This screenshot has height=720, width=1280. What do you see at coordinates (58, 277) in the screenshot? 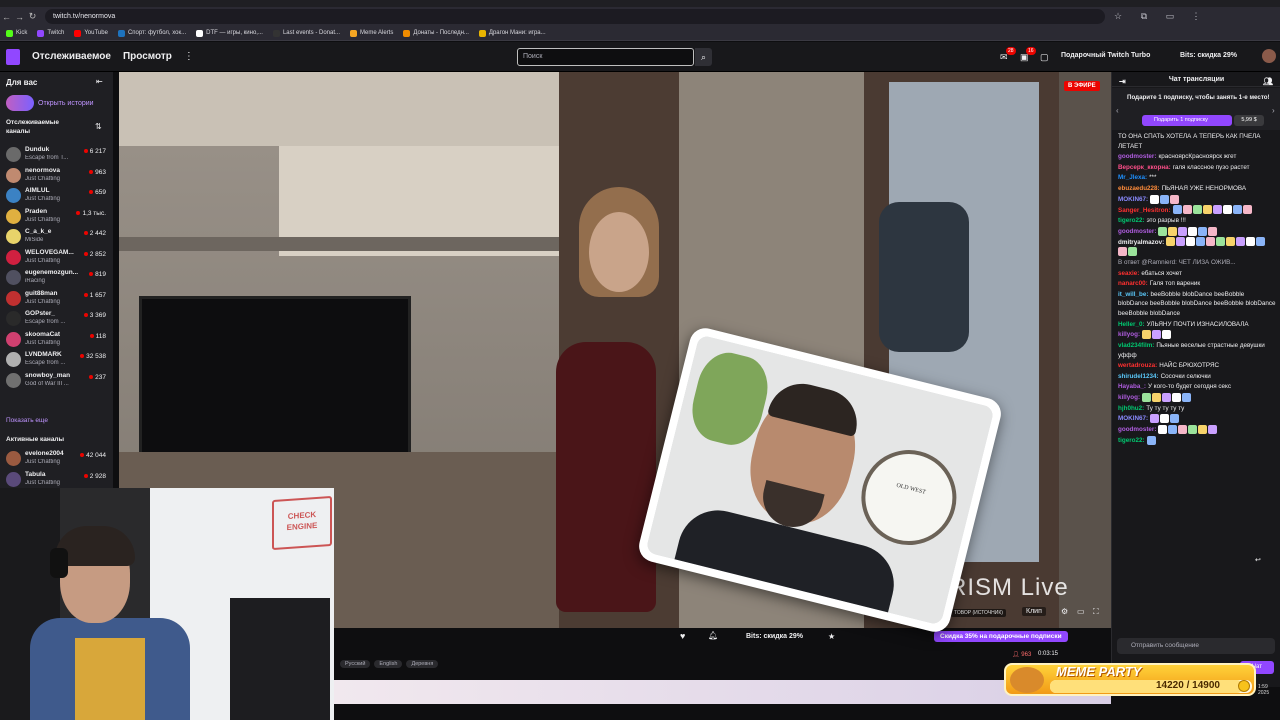
I see `sidebar-channel-item: eugenemozgun... iRacing 819` at bounding box center [58, 277].